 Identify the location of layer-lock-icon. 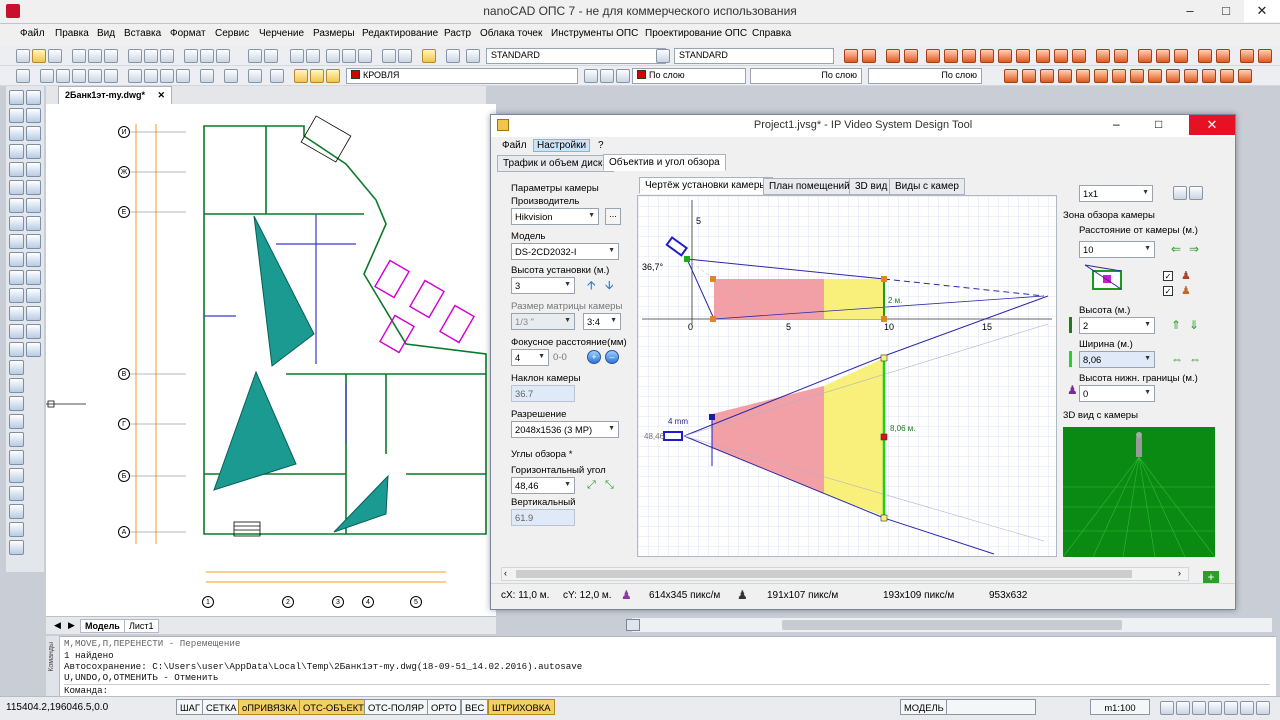
(167, 76).